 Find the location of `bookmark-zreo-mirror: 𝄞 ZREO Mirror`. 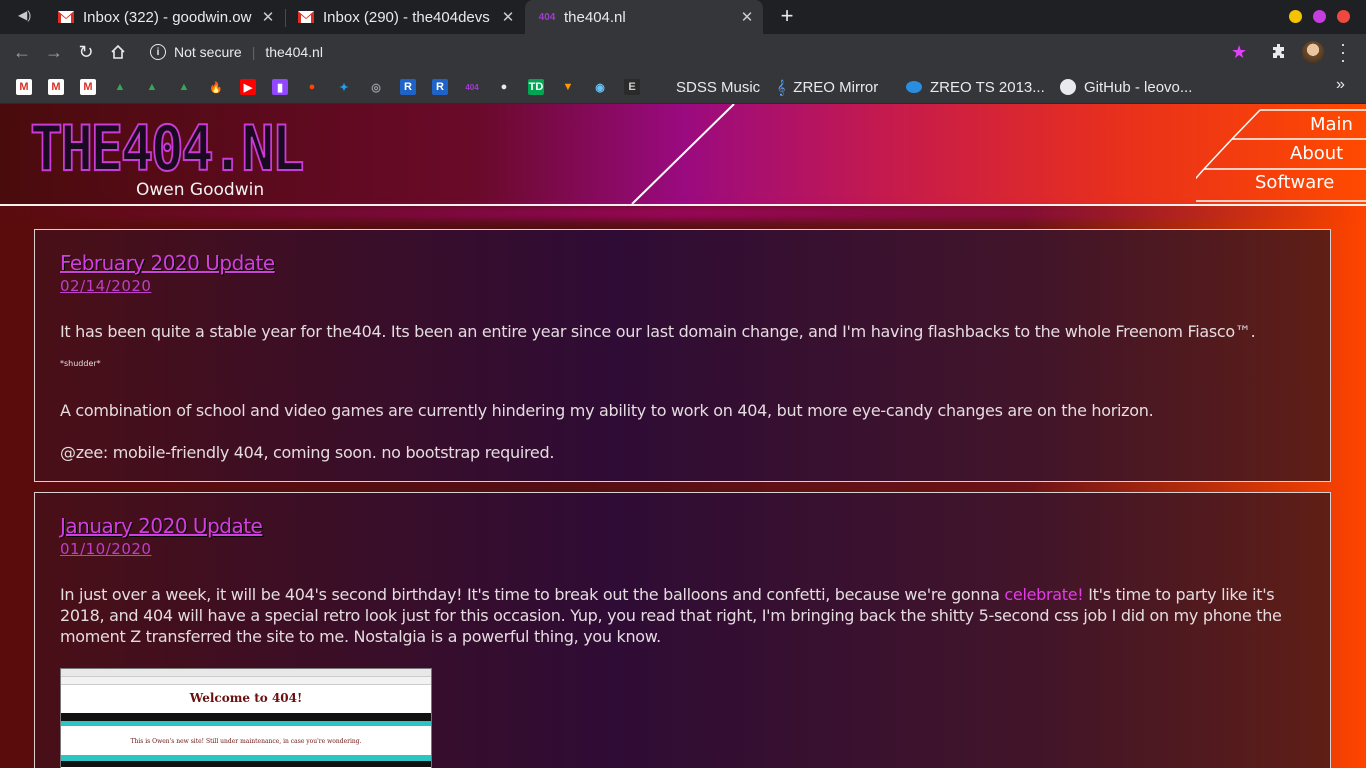

bookmark-zreo-mirror: 𝄞 ZREO Mirror is located at coordinates (827, 87).